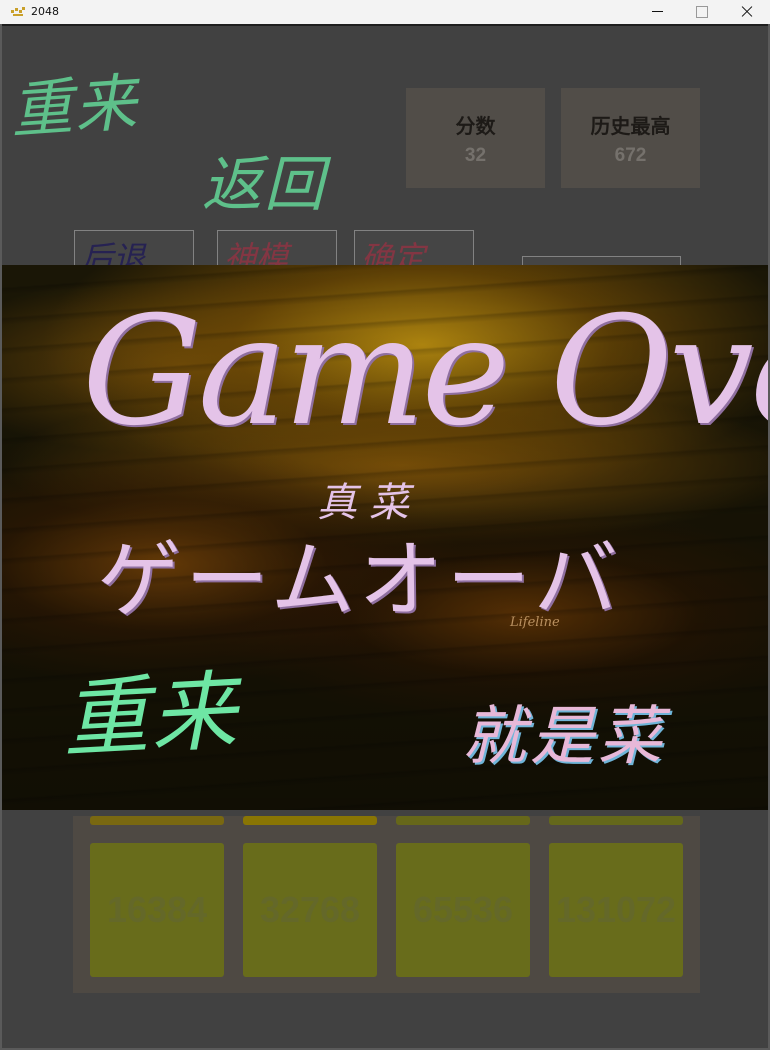 This screenshot has width=770, height=1050. What do you see at coordinates (45, 11) in the screenshot?
I see `window-title: 2048` at bounding box center [45, 11].